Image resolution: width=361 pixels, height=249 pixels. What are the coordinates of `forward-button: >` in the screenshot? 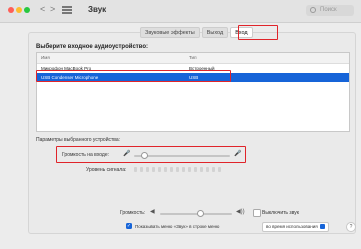 It's located at (52, 9).